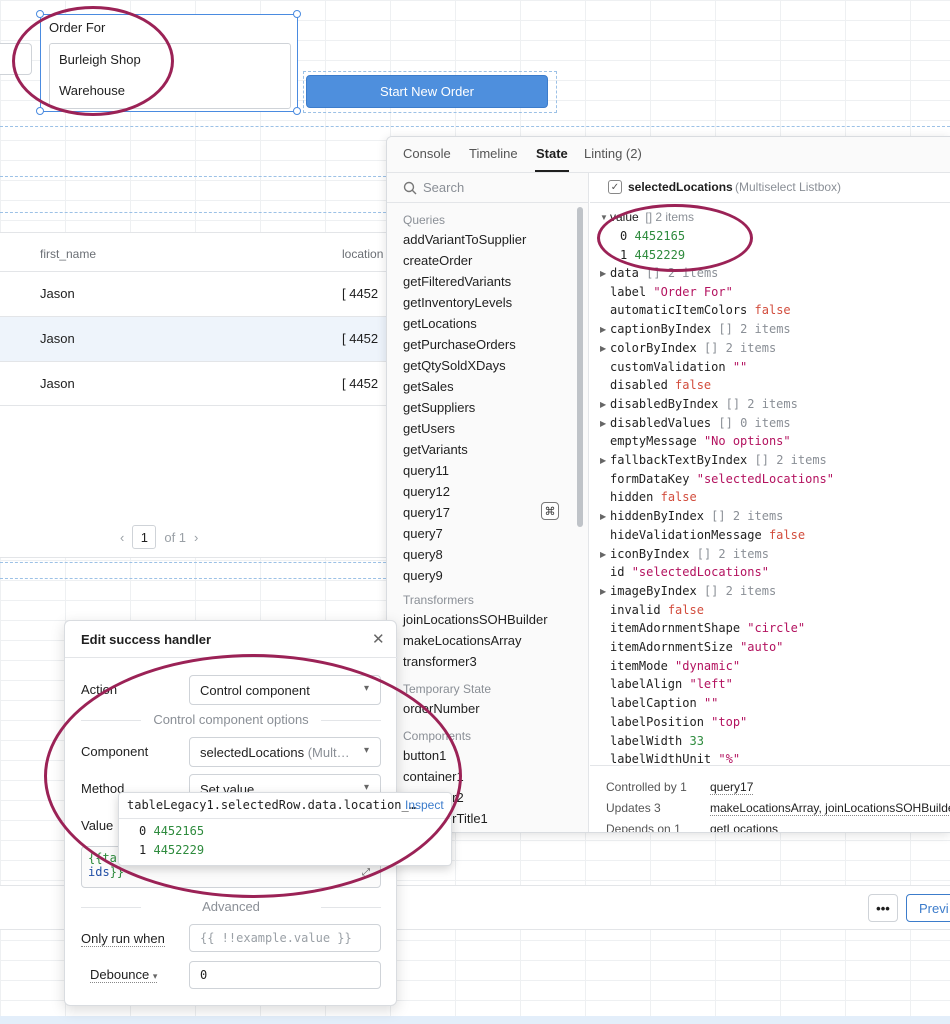 Image resolution: width=950 pixels, height=1024 pixels. I want to click on property-row: disabledByIndex [] 2 items, so click(704, 404).